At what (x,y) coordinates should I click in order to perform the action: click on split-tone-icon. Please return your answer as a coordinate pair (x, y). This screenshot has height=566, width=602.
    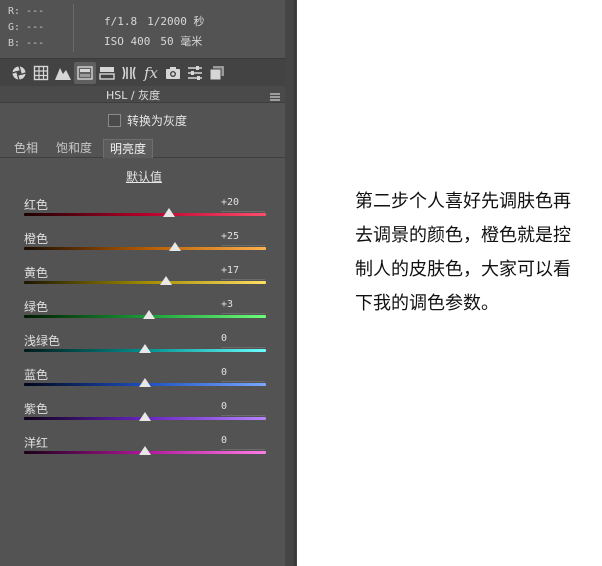
    Looking at the image, I should click on (107, 73).